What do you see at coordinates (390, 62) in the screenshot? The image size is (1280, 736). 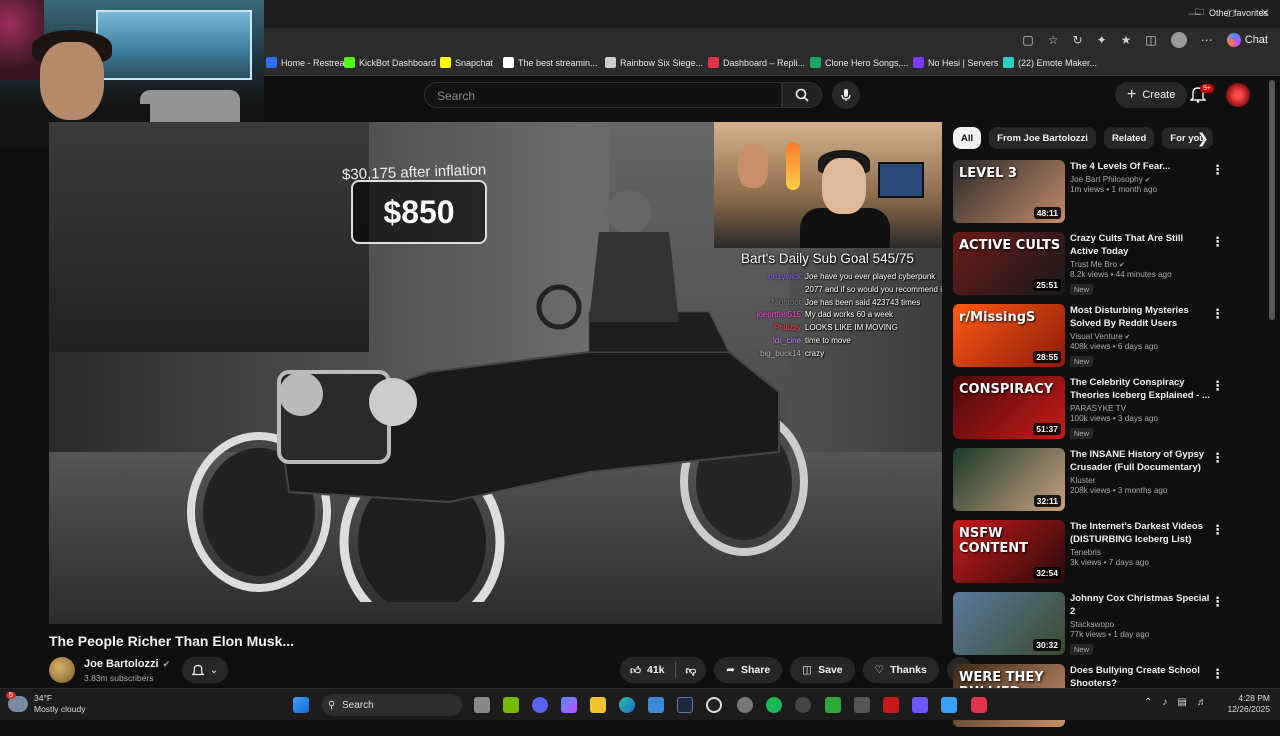 I see `bookmark-item: KickBot Dashboard` at bounding box center [390, 62].